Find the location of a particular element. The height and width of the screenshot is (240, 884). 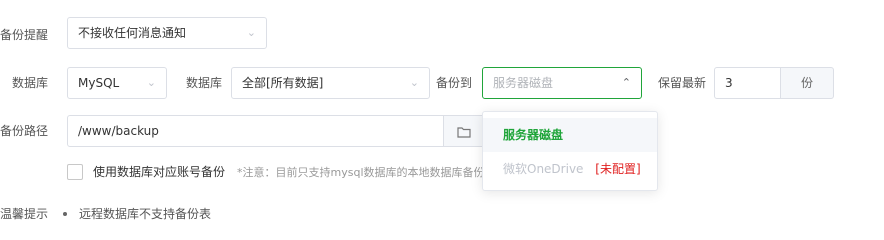

backup-notify-value: 不接收任何消息通知 is located at coordinates (132, 33).